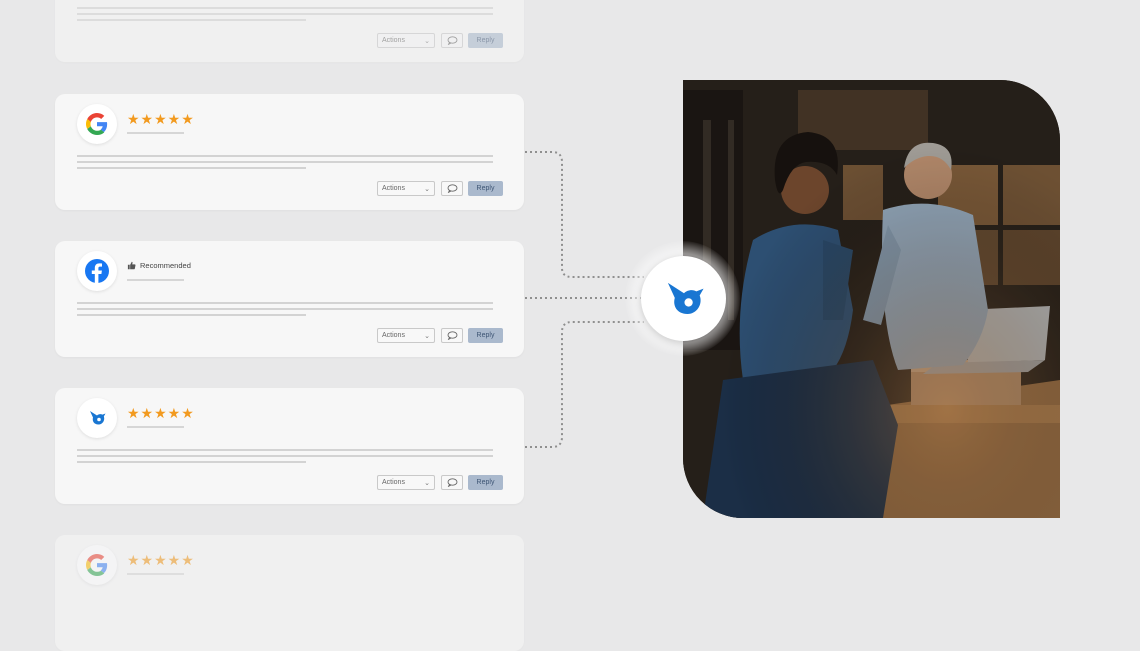 This screenshot has height=651, width=1140. I want to click on connector-line-bottom, so click(584, 384).